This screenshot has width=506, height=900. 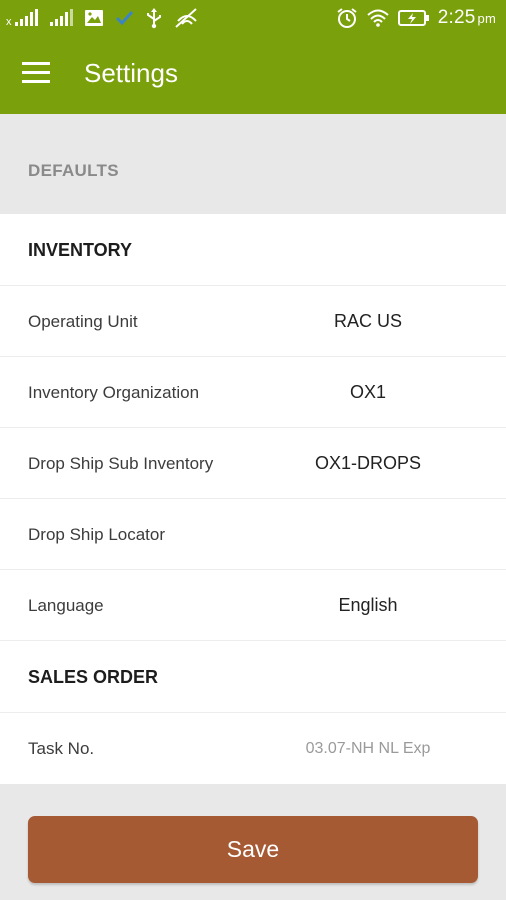 I want to click on task-no-value: 03.07-NH NL Exp, so click(x=368, y=749).